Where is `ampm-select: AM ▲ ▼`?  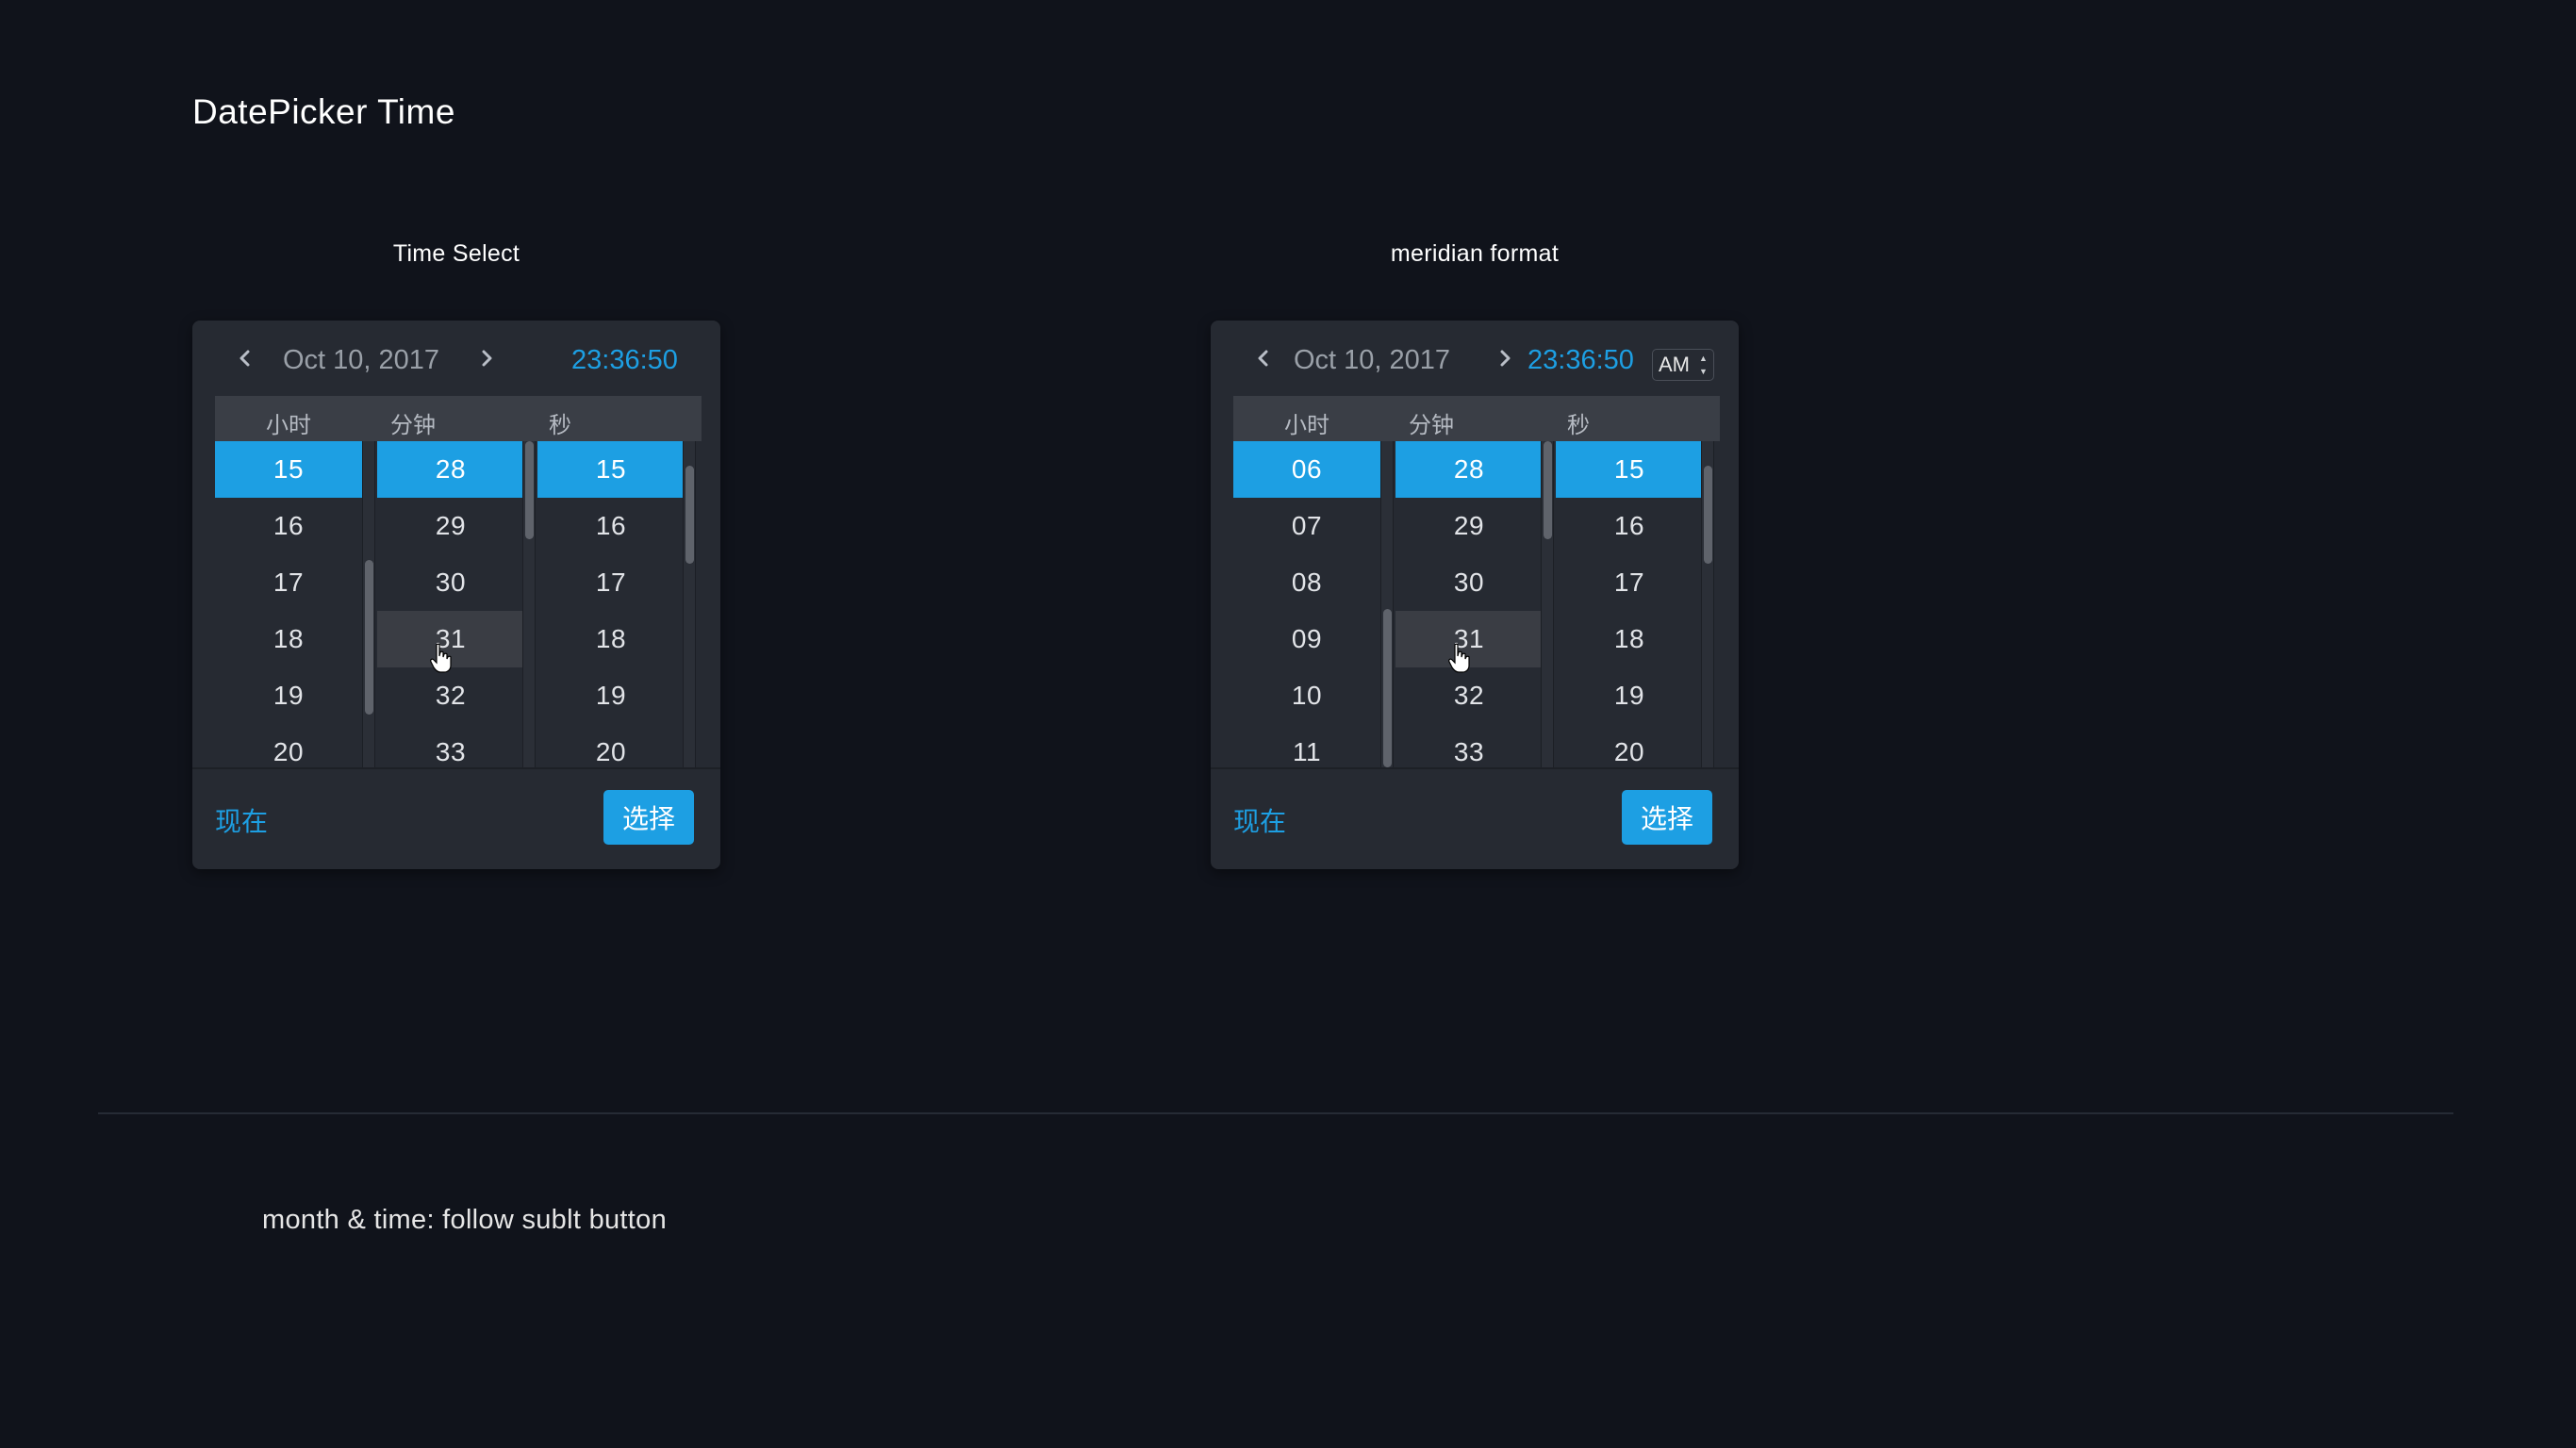
ampm-select: AM ▲ ▼ is located at coordinates (1683, 365).